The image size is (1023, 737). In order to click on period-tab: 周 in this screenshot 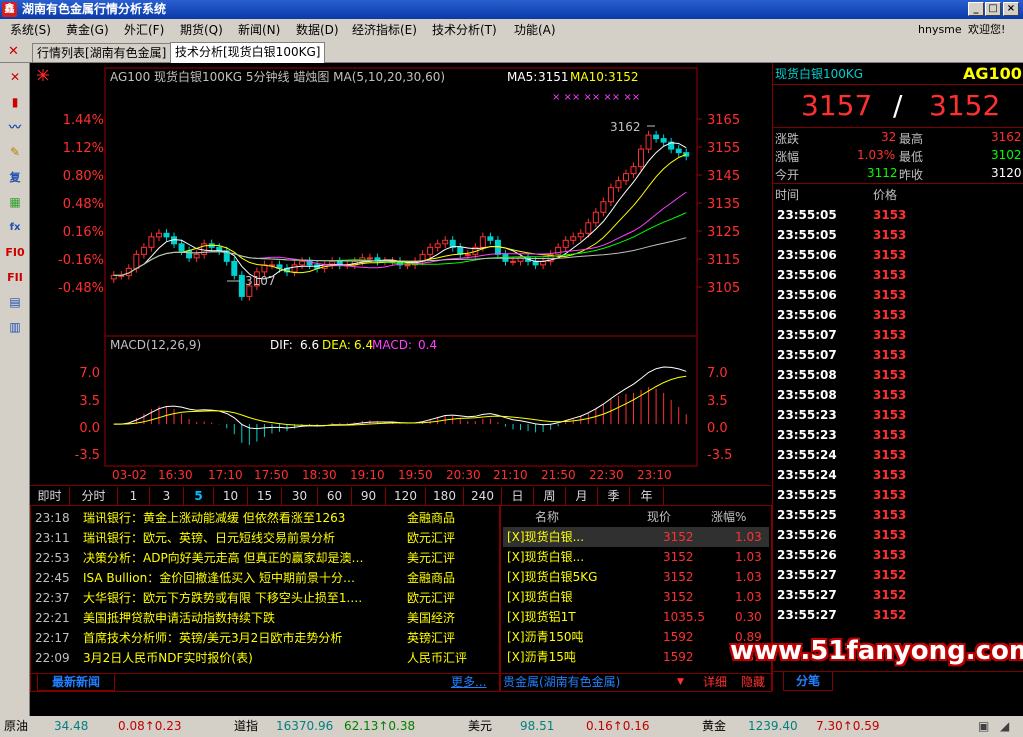, I will do `click(550, 496)`.